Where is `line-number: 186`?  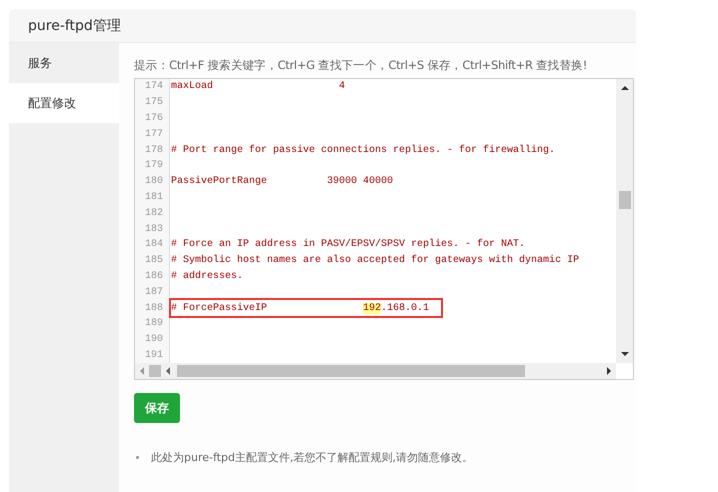 line-number: 186 is located at coordinates (153, 276).